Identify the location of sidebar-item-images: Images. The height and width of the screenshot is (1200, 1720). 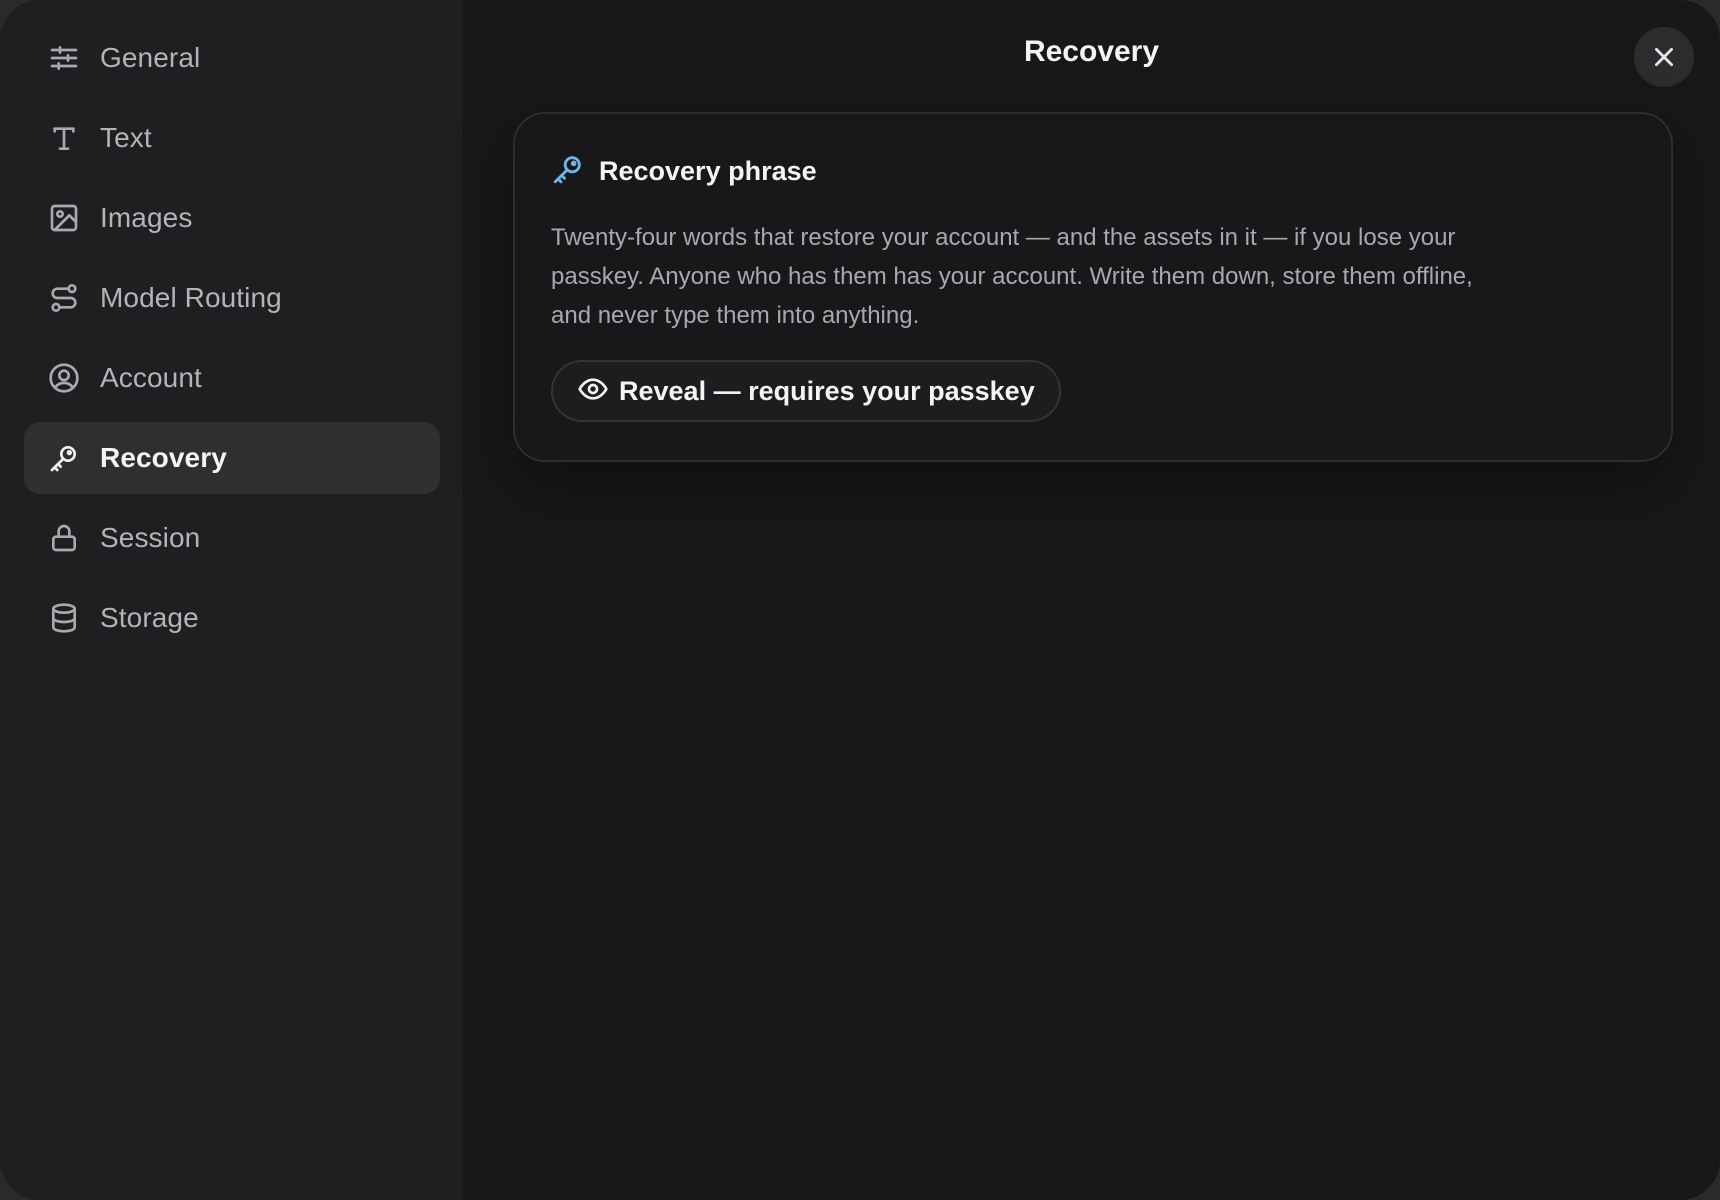
(232, 218).